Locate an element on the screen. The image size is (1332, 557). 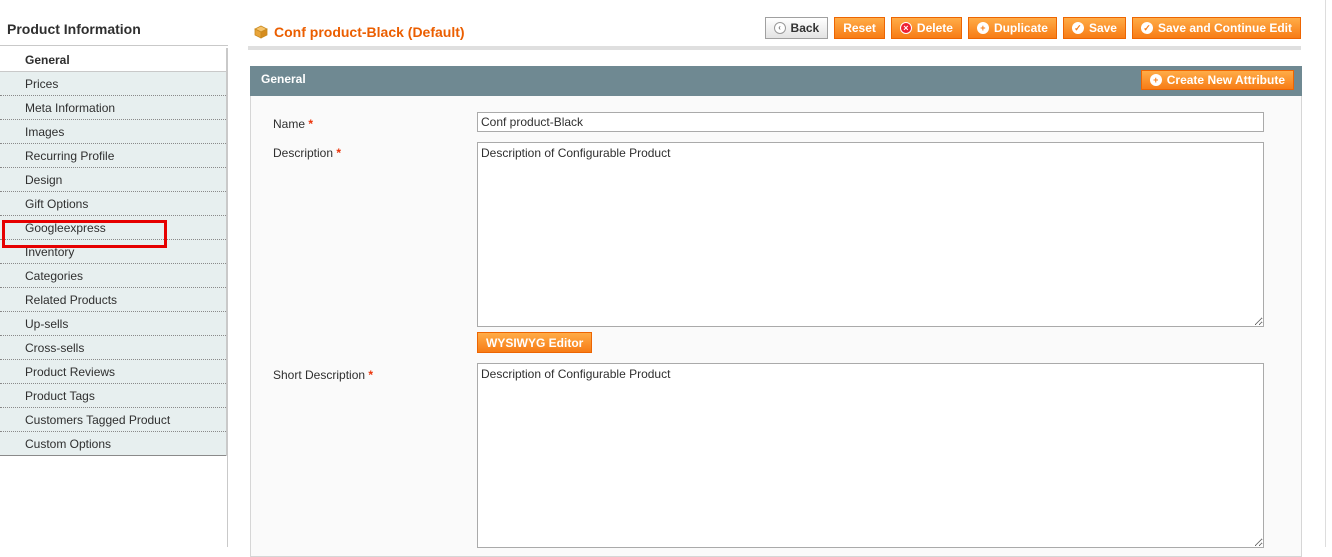
duplicate-label: Duplicate is located at coordinates (1020, 28).